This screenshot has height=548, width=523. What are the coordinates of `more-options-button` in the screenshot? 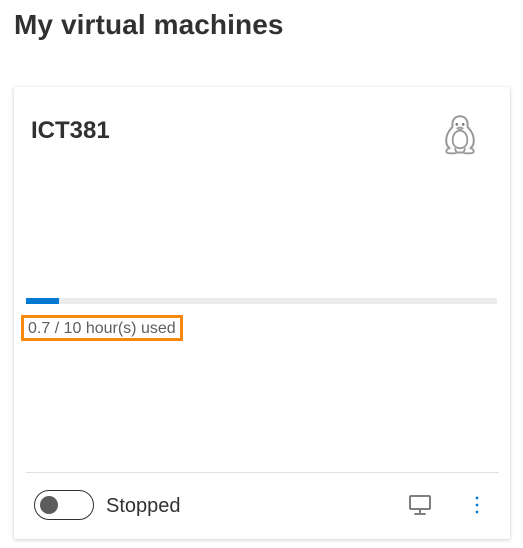 It's located at (477, 505).